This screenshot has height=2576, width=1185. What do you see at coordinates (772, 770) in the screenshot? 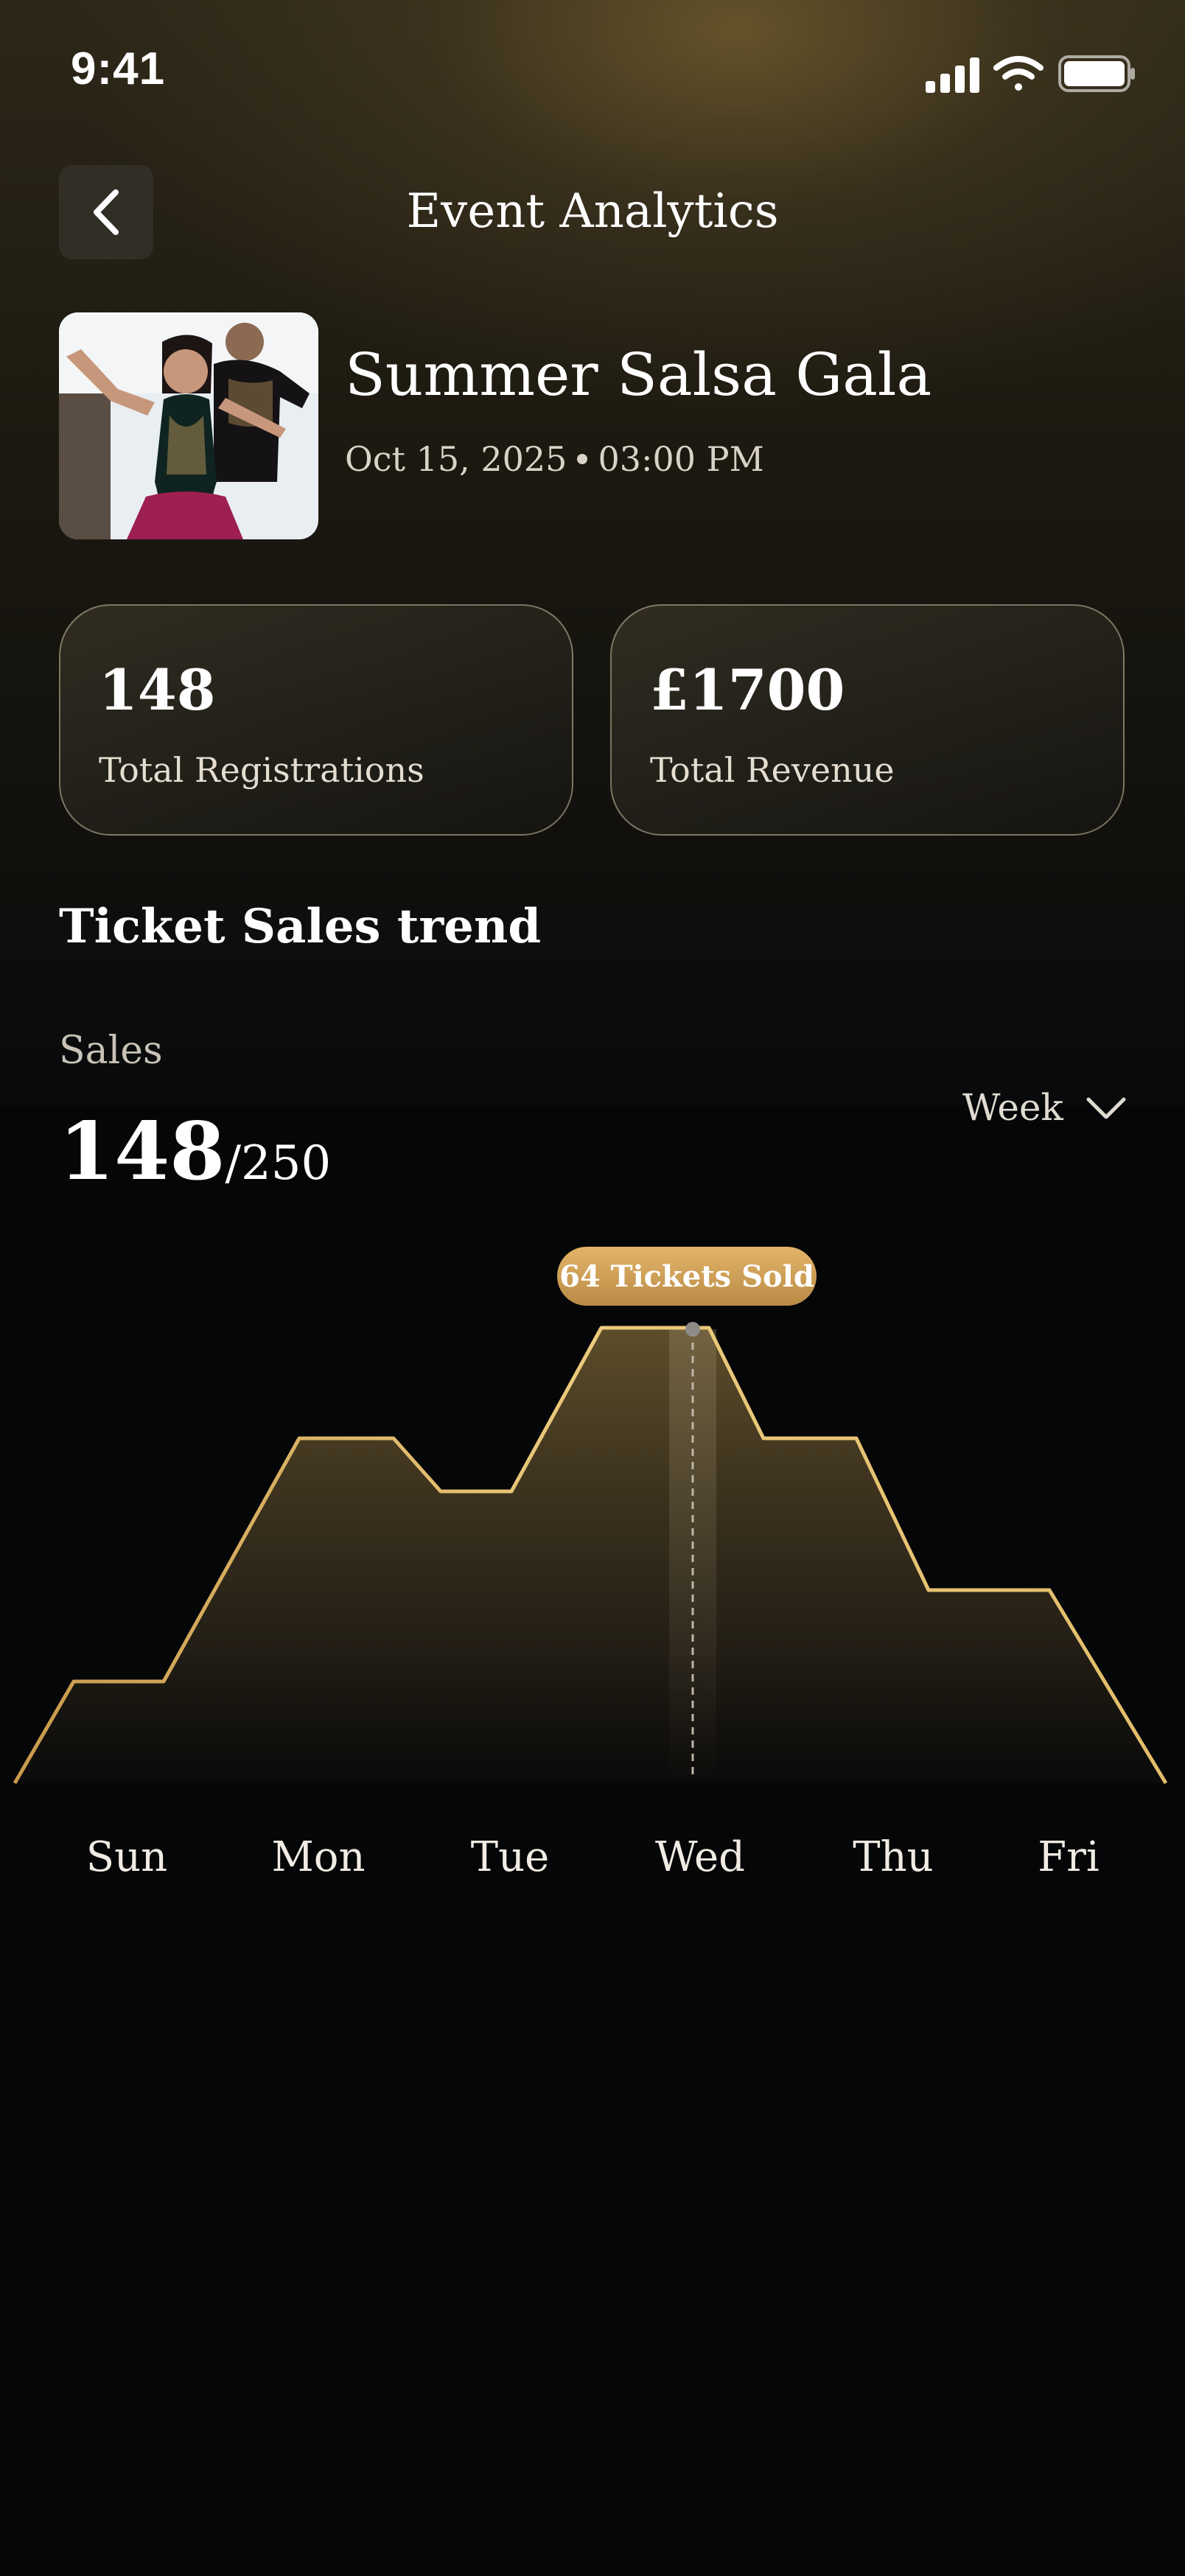
I see `revenue-label: Total Revenue` at bounding box center [772, 770].